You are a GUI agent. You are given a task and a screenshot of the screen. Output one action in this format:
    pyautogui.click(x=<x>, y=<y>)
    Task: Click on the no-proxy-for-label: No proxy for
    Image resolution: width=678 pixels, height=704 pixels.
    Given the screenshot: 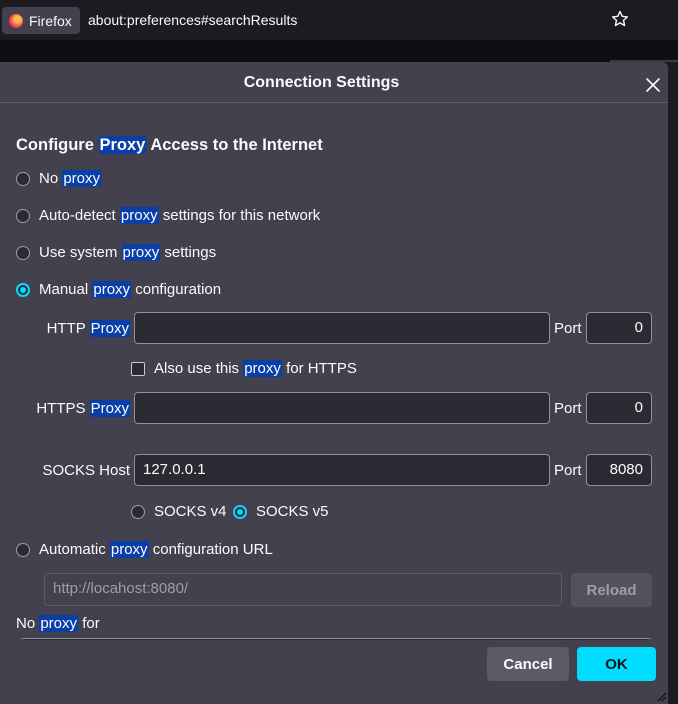 What is the action you would take?
    pyautogui.click(x=58, y=623)
    